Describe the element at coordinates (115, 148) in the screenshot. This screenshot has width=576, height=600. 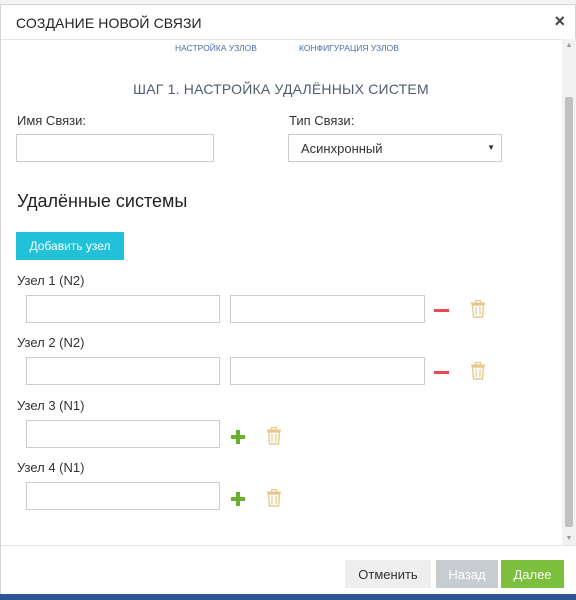
I see `link-name-input` at that location.